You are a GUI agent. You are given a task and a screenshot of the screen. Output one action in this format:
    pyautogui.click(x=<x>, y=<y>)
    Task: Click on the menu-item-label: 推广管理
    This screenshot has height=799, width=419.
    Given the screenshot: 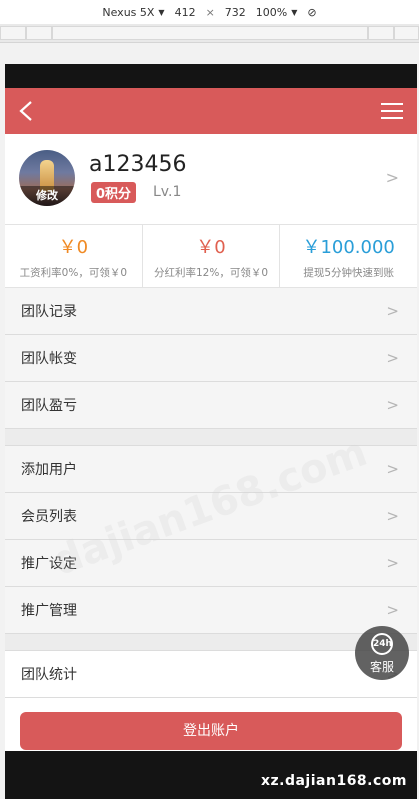 What is the action you would take?
    pyautogui.click(x=49, y=611)
    